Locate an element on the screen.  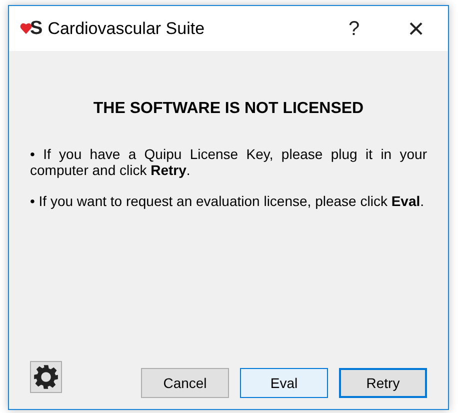
dialog-heading: THE SOFTWARE IS NOT LICENSED is located at coordinates (228, 109).